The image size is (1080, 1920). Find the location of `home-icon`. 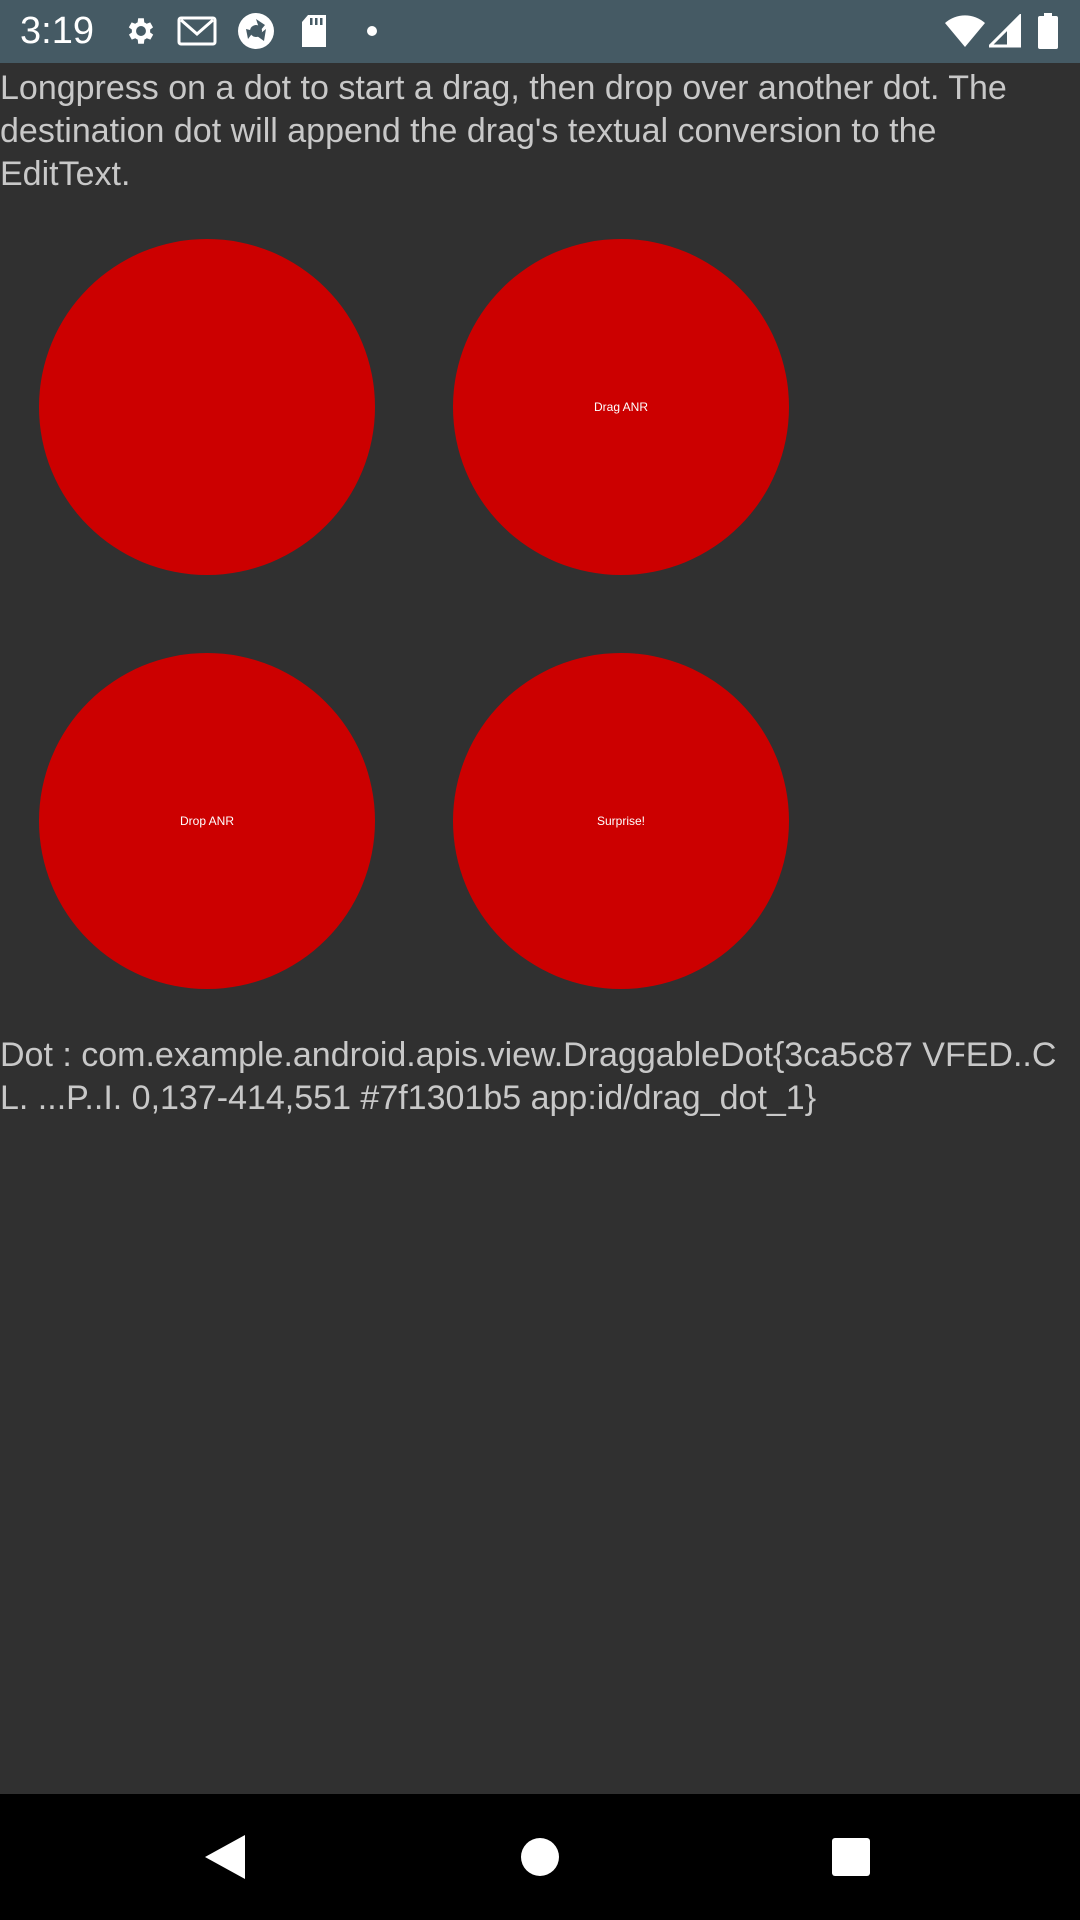

home-icon is located at coordinates (540, 1857).